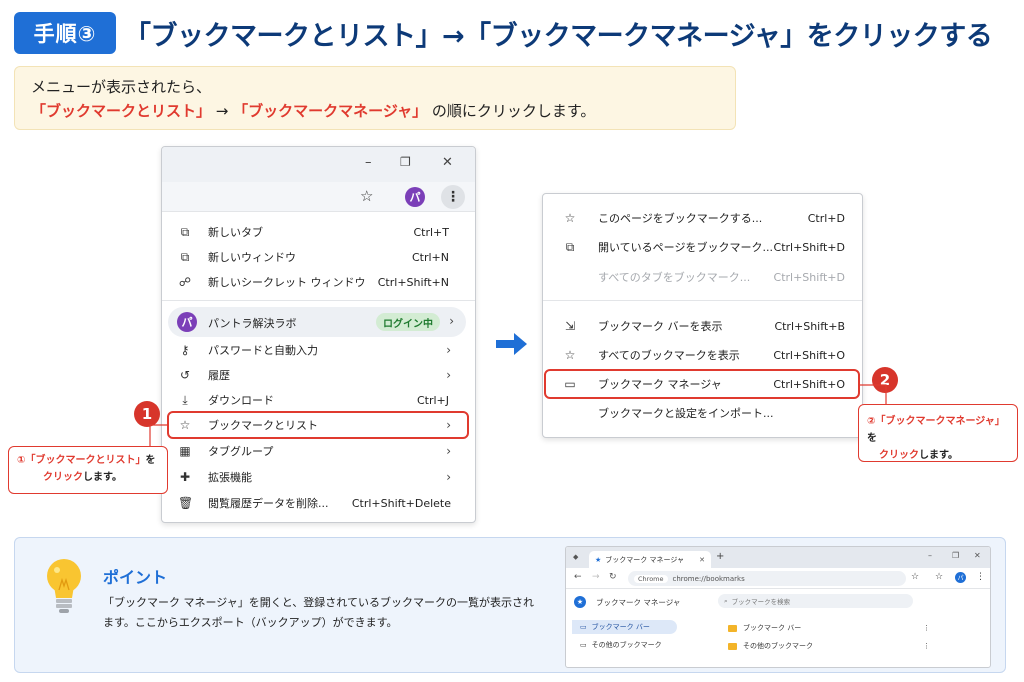  Describe the element at coordinates (219, 375) in the screenshot. I see `menu-item-label: 履歴` at that location.